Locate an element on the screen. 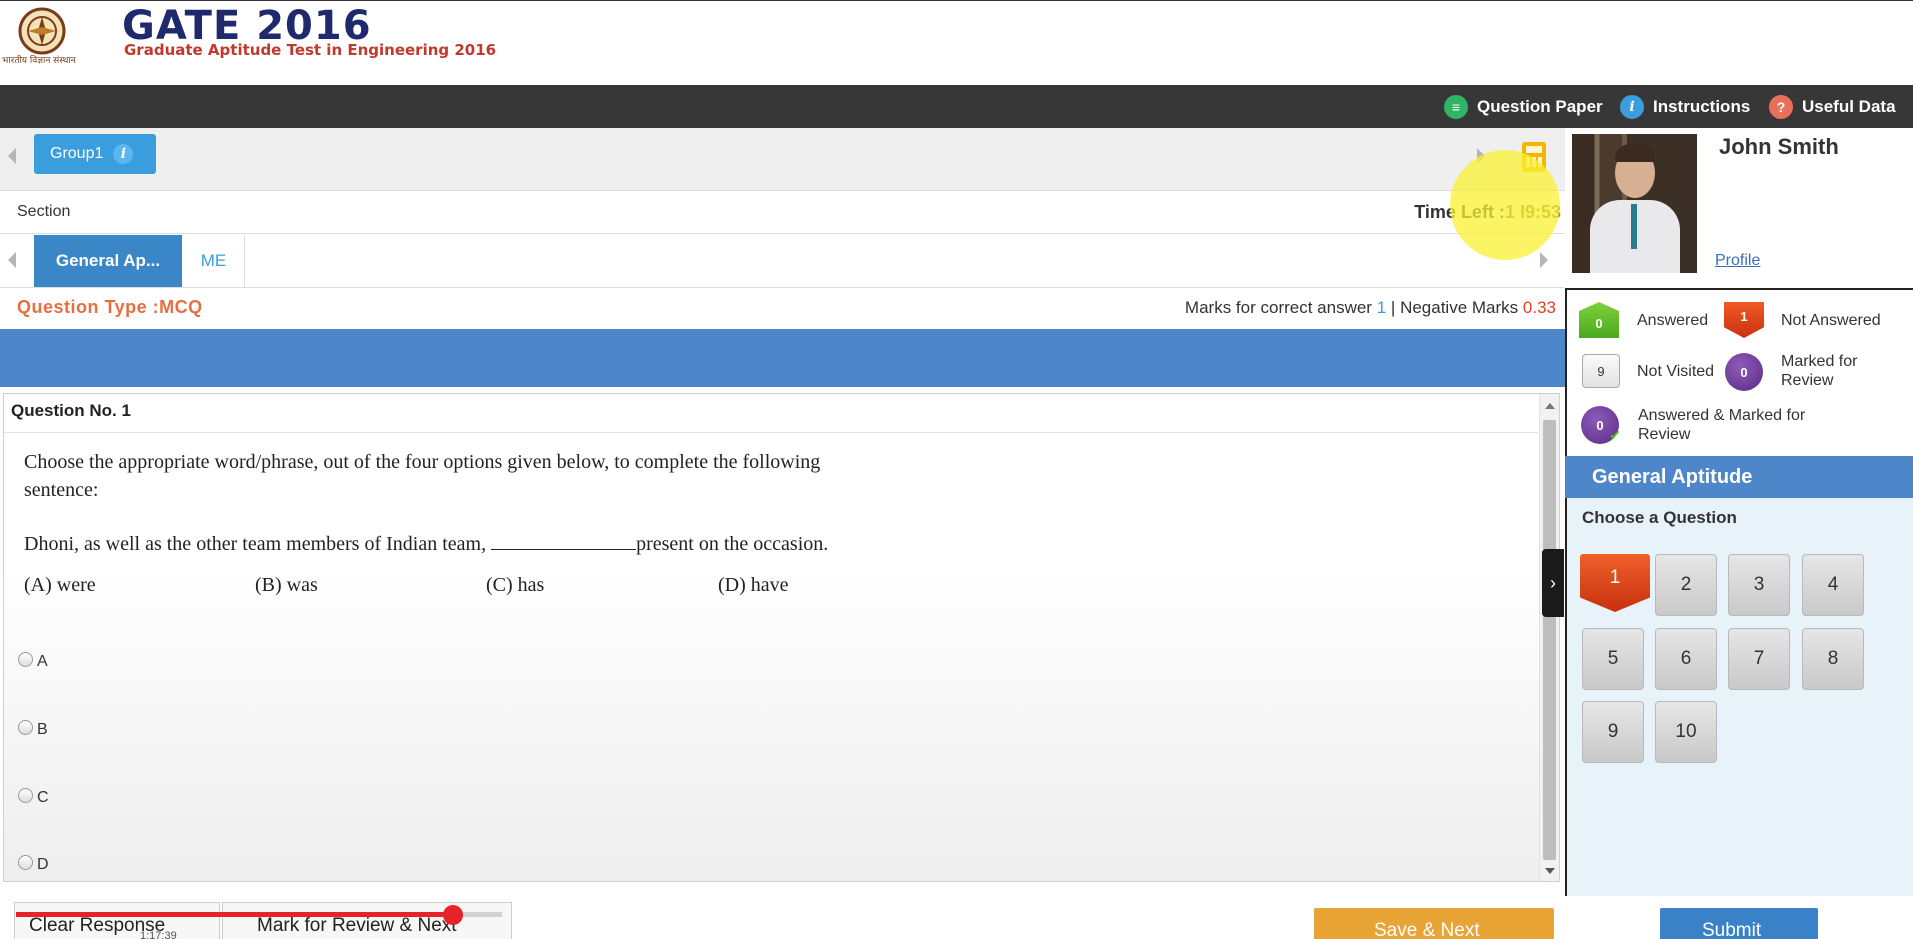 This screenshot has height=939, width=1913. check-icon: ✔ is located at coordinates (1615, 435).